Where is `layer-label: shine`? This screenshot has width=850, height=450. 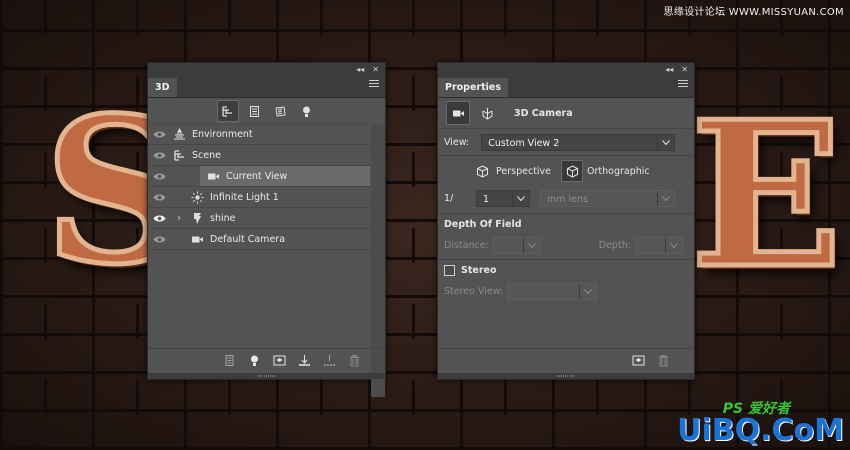
layer-label: shine is located at coordinates (223, 218).